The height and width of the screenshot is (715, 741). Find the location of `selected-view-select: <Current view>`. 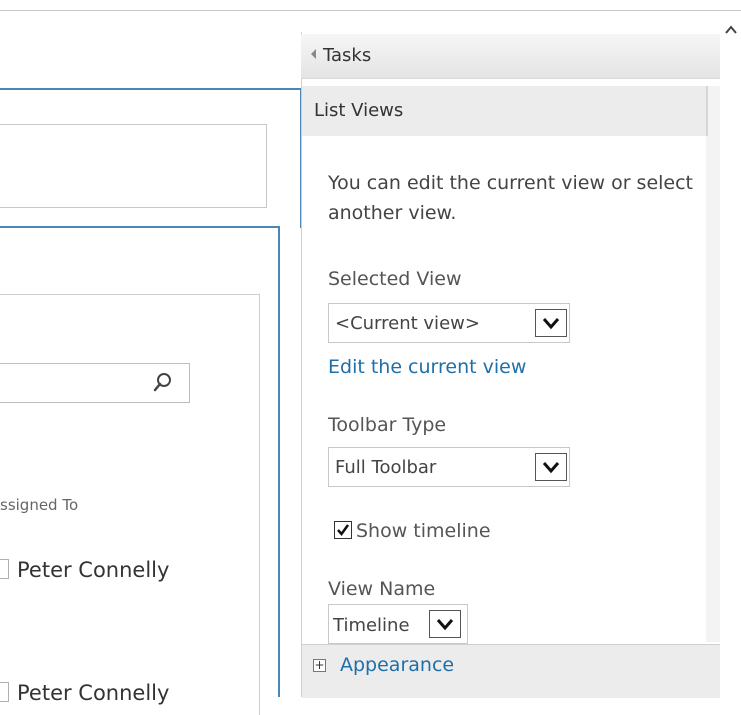

selected-view-select: <Current view> is located at coordinates (449, 323).